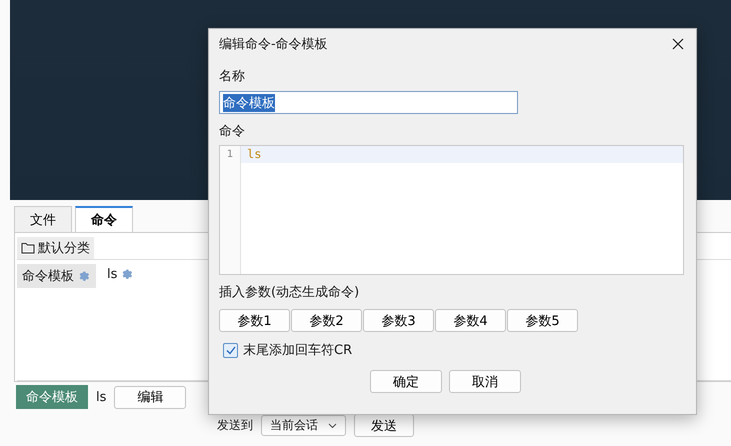 The width and height of the screenshot is (731, 446). What do you see at coordinates (384, 425) in the screenshot?
I see `send-button: 发送` at bounding box center [384, 425].